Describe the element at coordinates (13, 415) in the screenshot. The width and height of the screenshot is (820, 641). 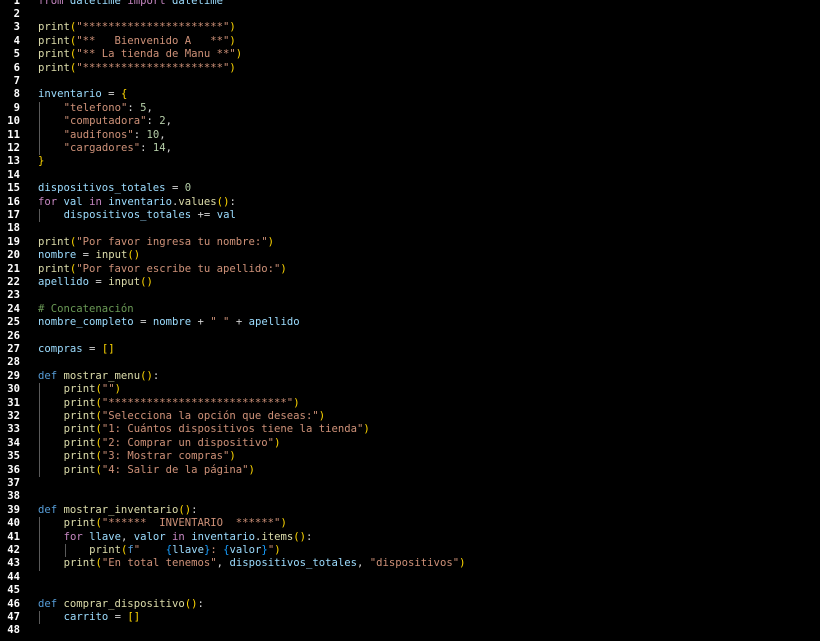
I see `line-number: 32` at that location.